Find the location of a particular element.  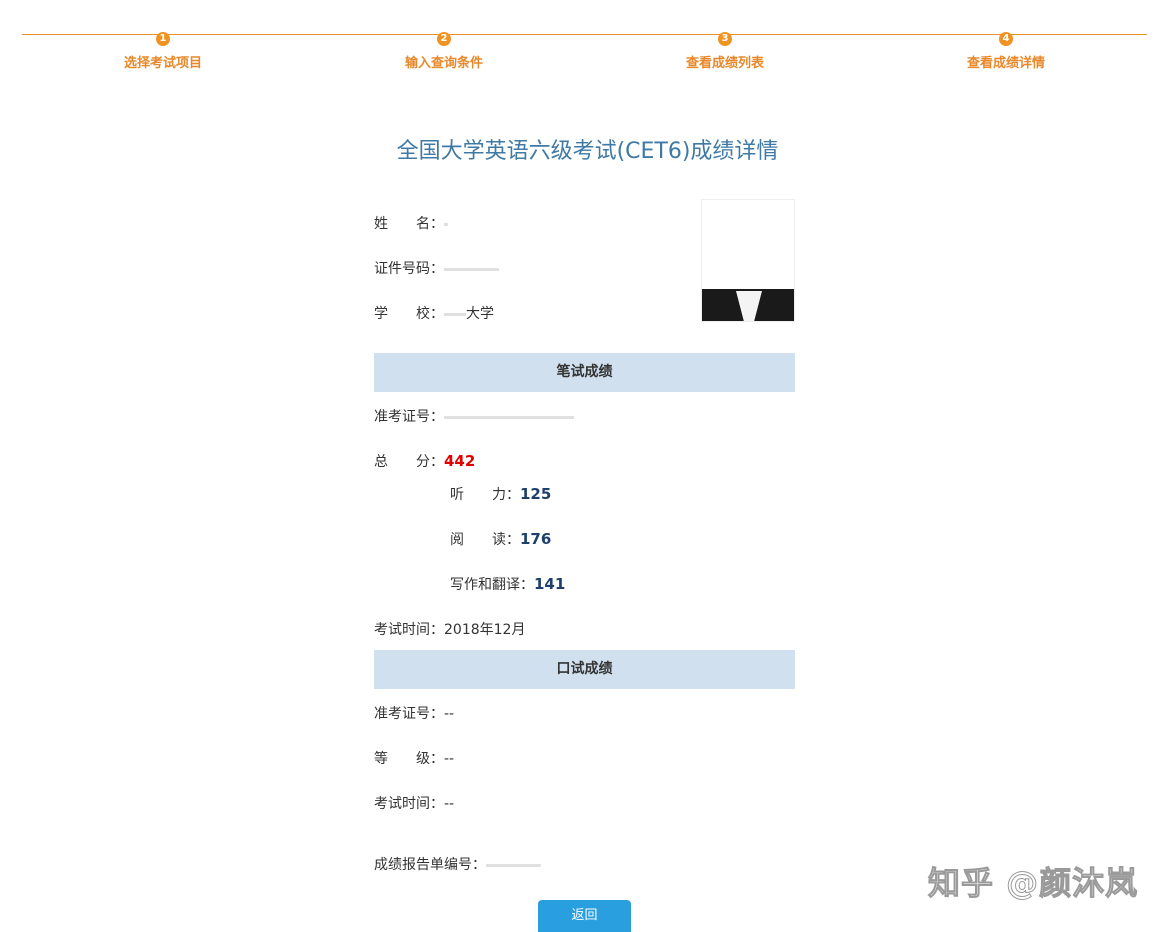

step-number: 3 is located at coordinates (725, 39).